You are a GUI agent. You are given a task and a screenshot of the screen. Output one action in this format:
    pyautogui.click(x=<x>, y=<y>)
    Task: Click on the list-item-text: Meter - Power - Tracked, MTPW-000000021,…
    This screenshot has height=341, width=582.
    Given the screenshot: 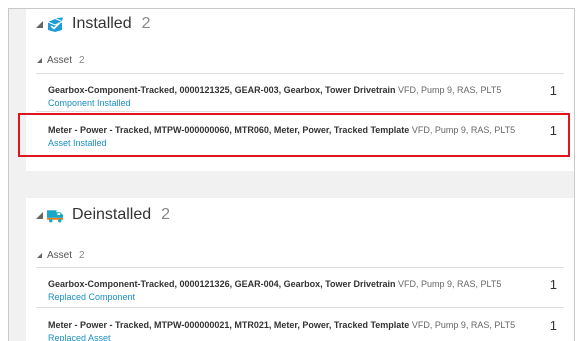 What is the action you would take?
    pyautogui.click(x=287, y=330)
    